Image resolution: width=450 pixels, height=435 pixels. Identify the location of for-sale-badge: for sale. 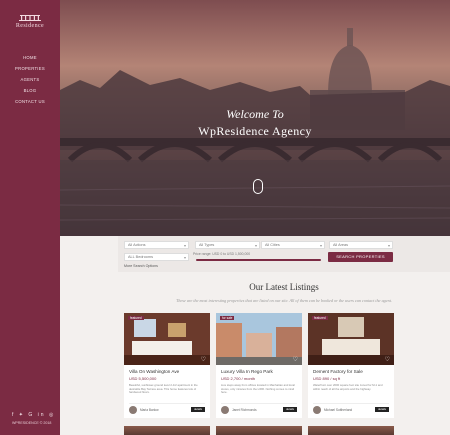
(227, 318).